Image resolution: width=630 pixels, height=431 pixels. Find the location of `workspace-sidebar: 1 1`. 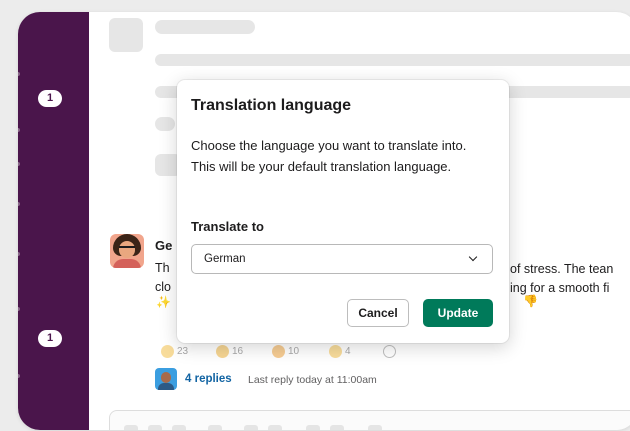

workspace-sidebar: 1 1 is located at coordinates (53, 221).